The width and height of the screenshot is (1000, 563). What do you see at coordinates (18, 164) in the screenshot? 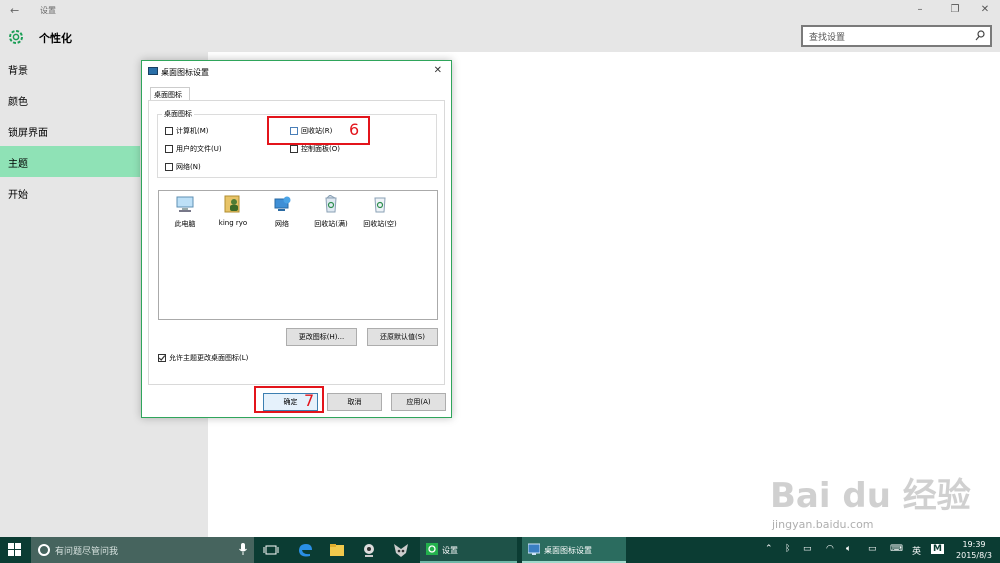
I see `sidebar-item-label: 主题` at bounding box center [18, 164].